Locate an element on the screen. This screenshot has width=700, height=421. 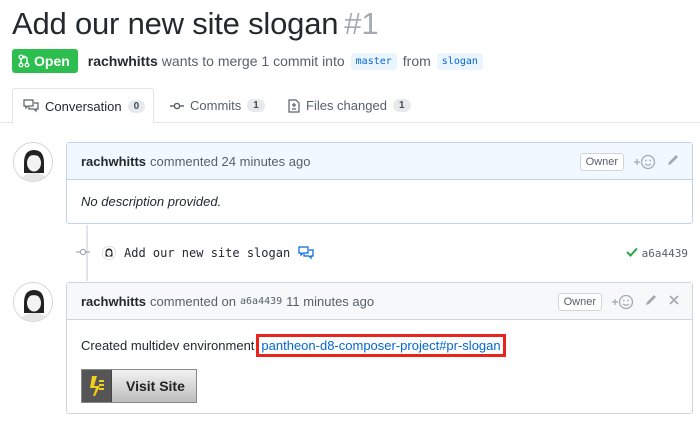
tab-conversation-count: 0 is located at coordinates (136, 106).